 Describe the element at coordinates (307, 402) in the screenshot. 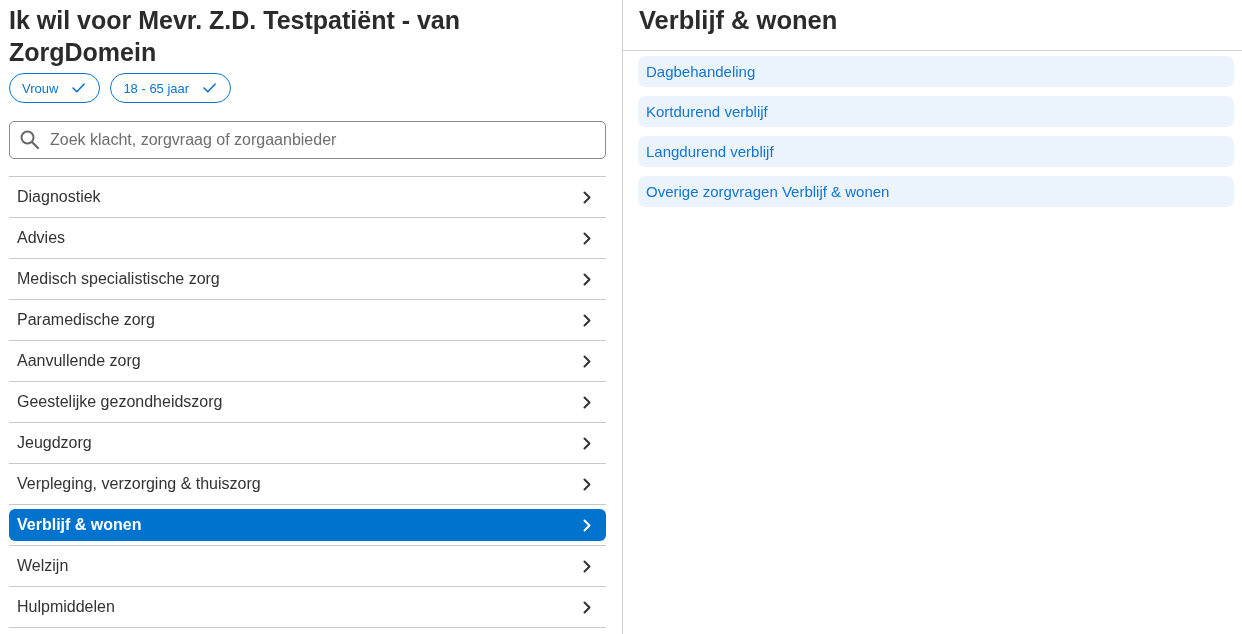

I see `category-item: Geestelijke gezondheidszorg` at that location.